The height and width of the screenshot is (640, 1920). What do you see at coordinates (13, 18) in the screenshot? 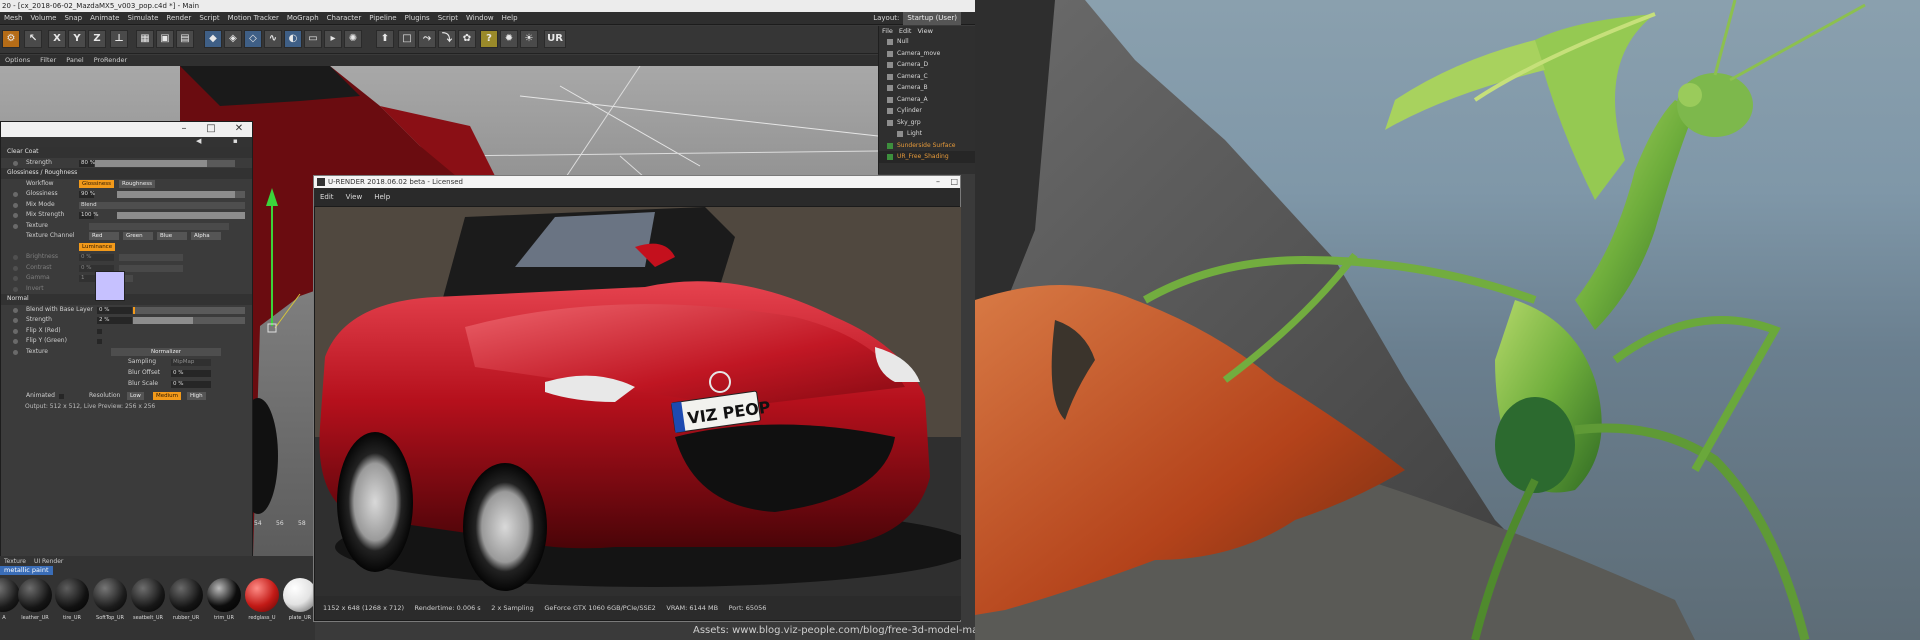
I see `menu-mesh: Mesh` at bounding box center [13, 18].